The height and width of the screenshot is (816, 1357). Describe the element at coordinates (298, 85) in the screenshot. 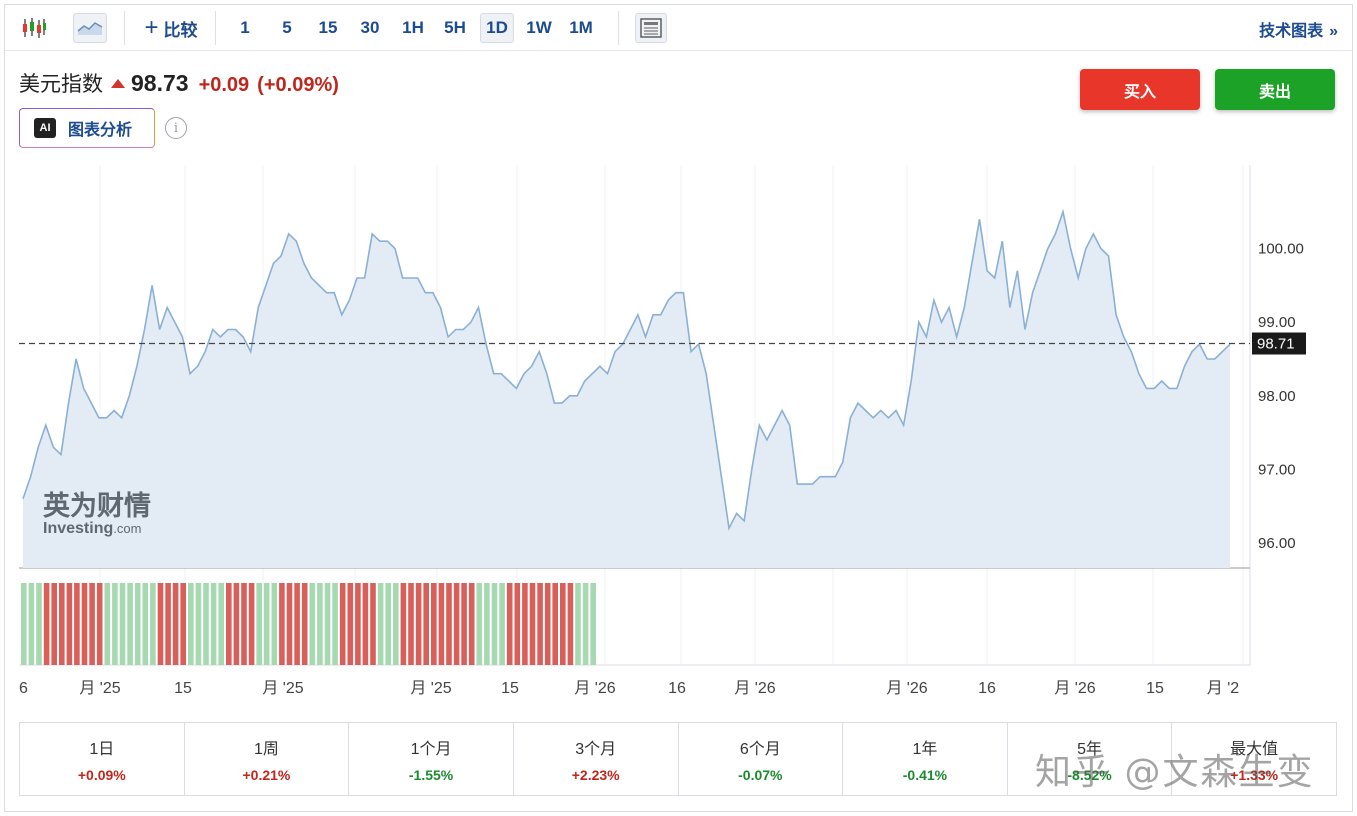

I see `price-change-percent: (+0.09%)` at that location.